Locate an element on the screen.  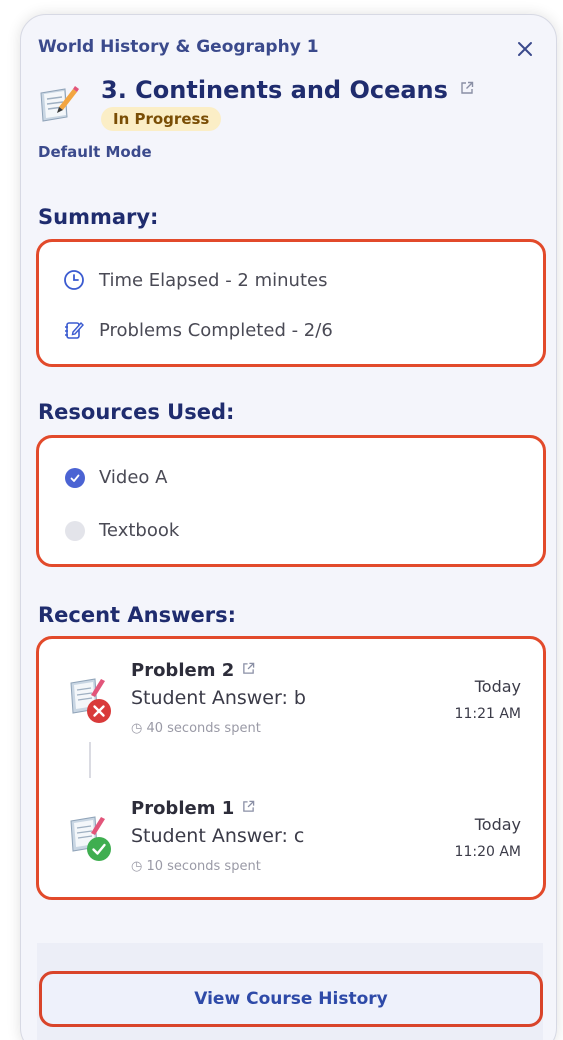
resource-label: Video A is located at coordinates (133, 477).